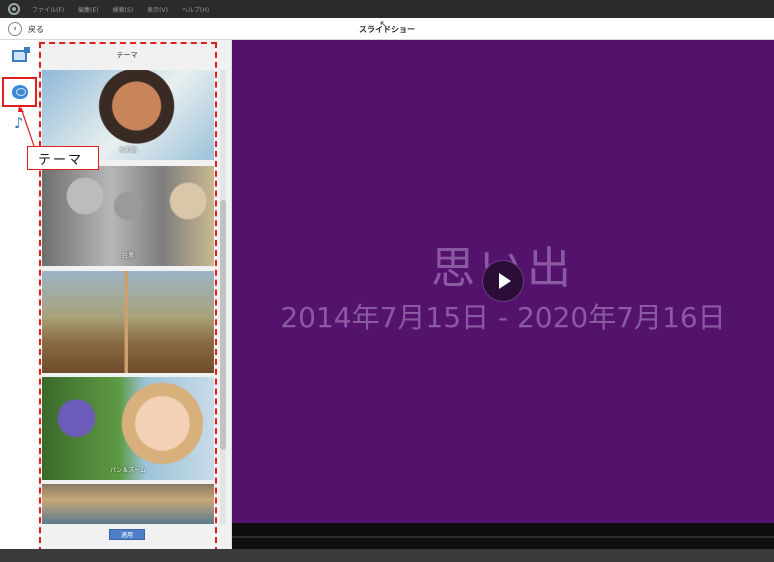 The width and height of the screenshot is (774, 562). Describe the element at coordinates (387, 555) in the screenshot. I see `bottom-bar` at that location.